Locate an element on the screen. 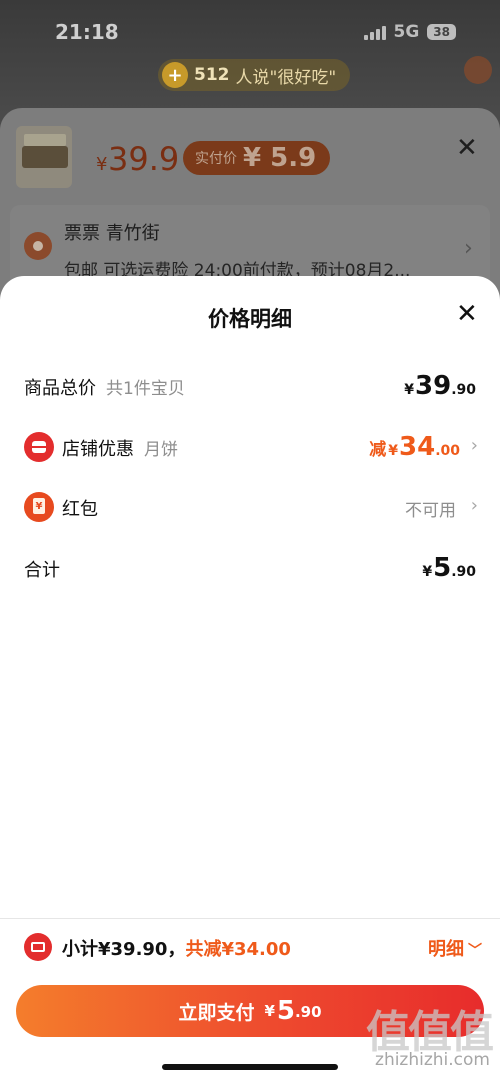 The width and height of the screenshot is (500, 1082). goods-total-amount: ¥39.90 is located at coordinates (440, 386).